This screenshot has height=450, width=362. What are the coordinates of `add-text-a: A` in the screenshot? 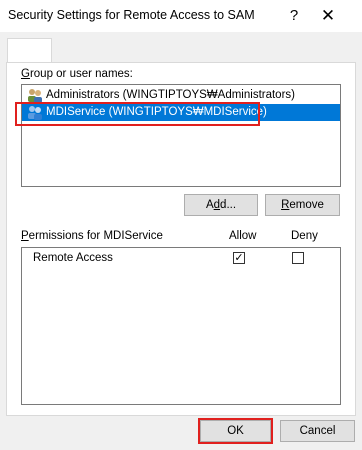 It's located at (209, 205).